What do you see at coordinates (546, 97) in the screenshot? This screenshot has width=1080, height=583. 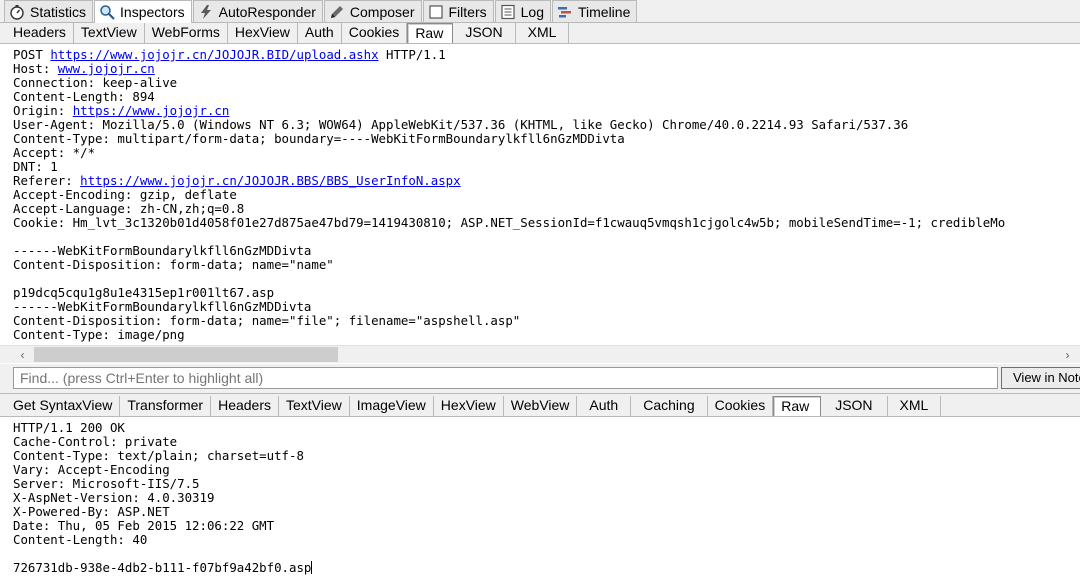 I see `request-line: Content-Length: 894` at bounding box center [546, 97].